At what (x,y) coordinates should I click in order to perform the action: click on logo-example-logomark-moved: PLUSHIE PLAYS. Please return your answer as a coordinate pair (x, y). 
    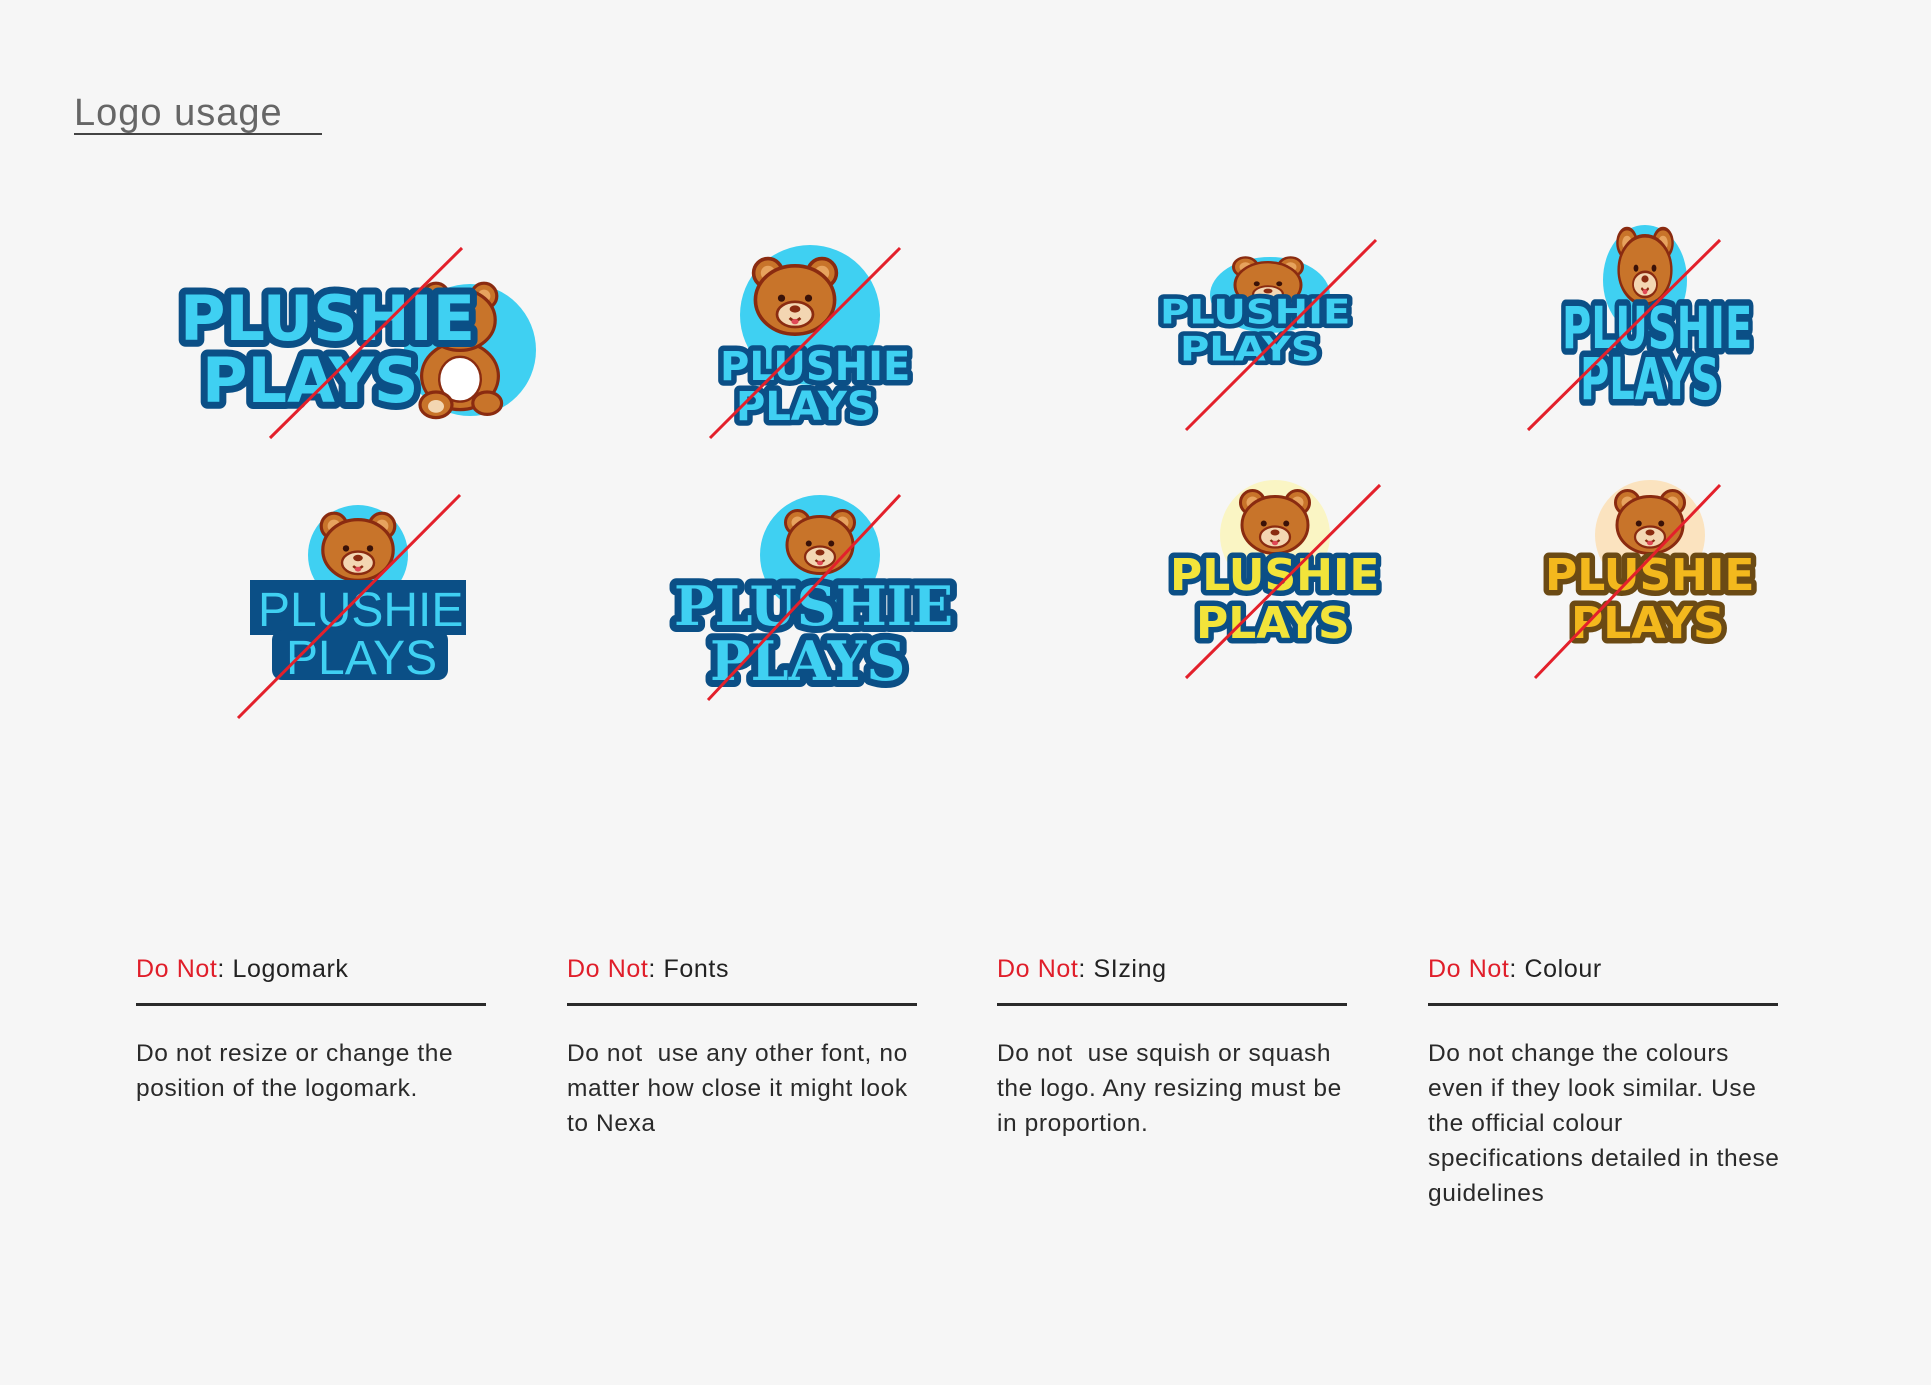
    Looking at the image, I should click on (360, 345).